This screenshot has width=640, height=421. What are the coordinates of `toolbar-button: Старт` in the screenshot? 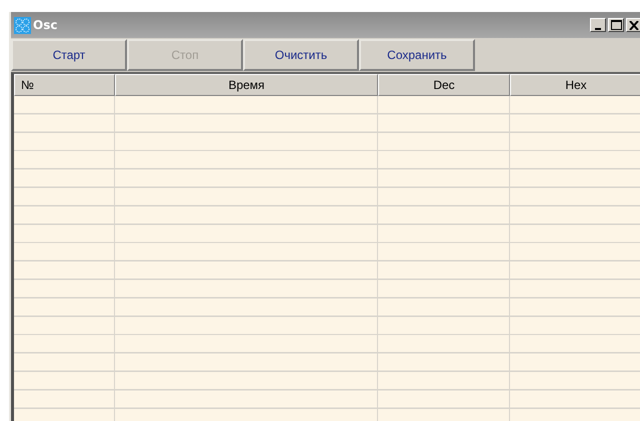 It's located at (69, 55).